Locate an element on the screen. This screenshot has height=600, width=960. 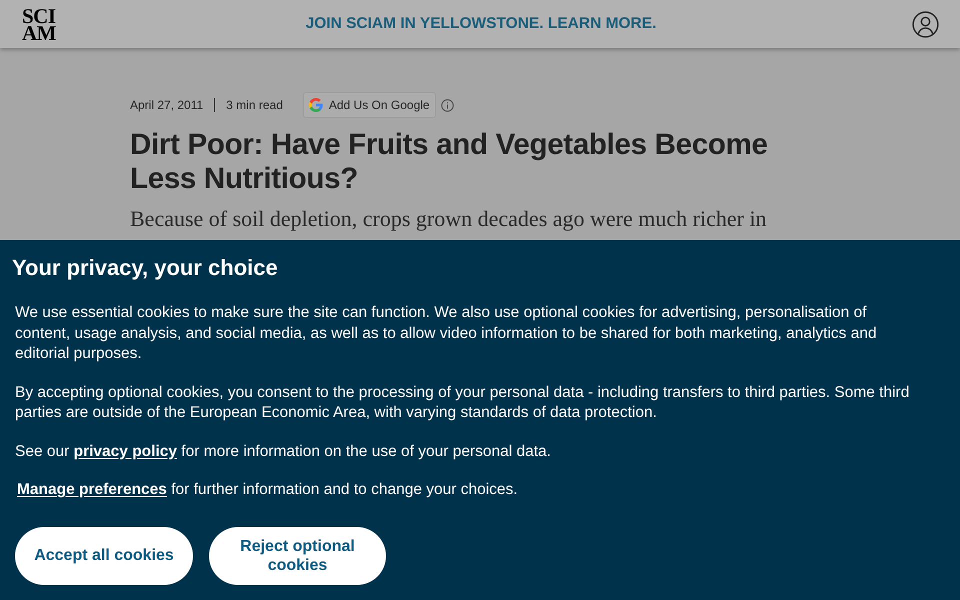
banner-paragraph: We use essential cookies to make sure the site can function. We also use optional cookies for advertising, personalisation of content, usage analysis, and social media, as well as to allow video information to be shared for both marketing, analytics and editorial purposes. is located at coordinates (446, 333).